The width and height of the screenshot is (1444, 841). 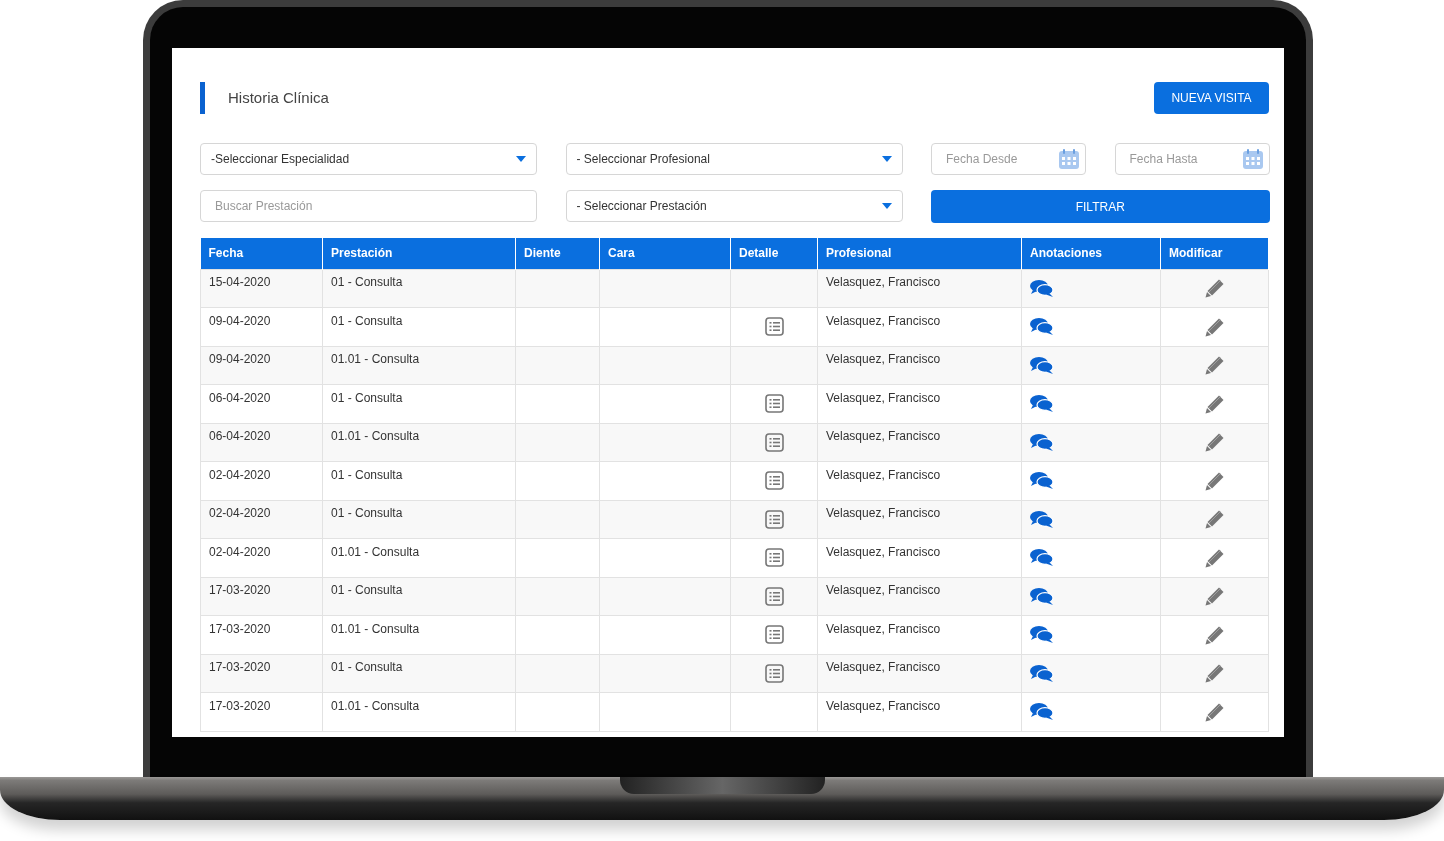 What do you see at coordinates (774, 253) in the screenshot?
I see `column-header: Detalle` at bounding box center [774, 253].